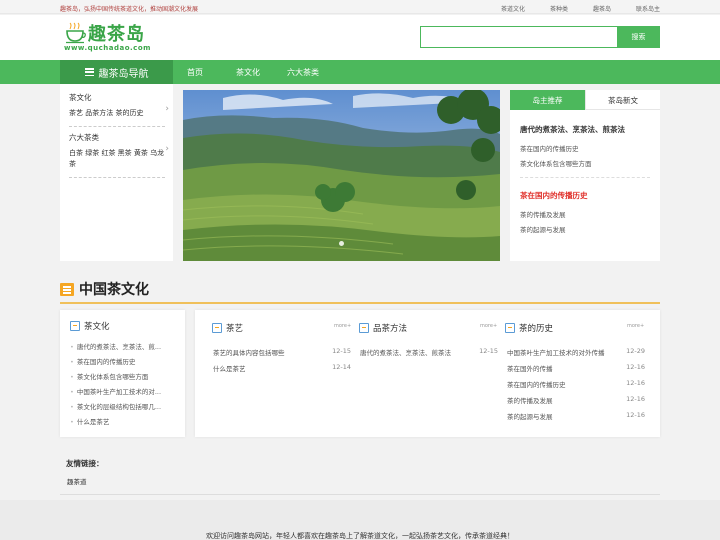 The image size is (720, 540). Describe the element at coordinates (638, 37) in the screenshot. I see `search-button: 搜索` at that location.